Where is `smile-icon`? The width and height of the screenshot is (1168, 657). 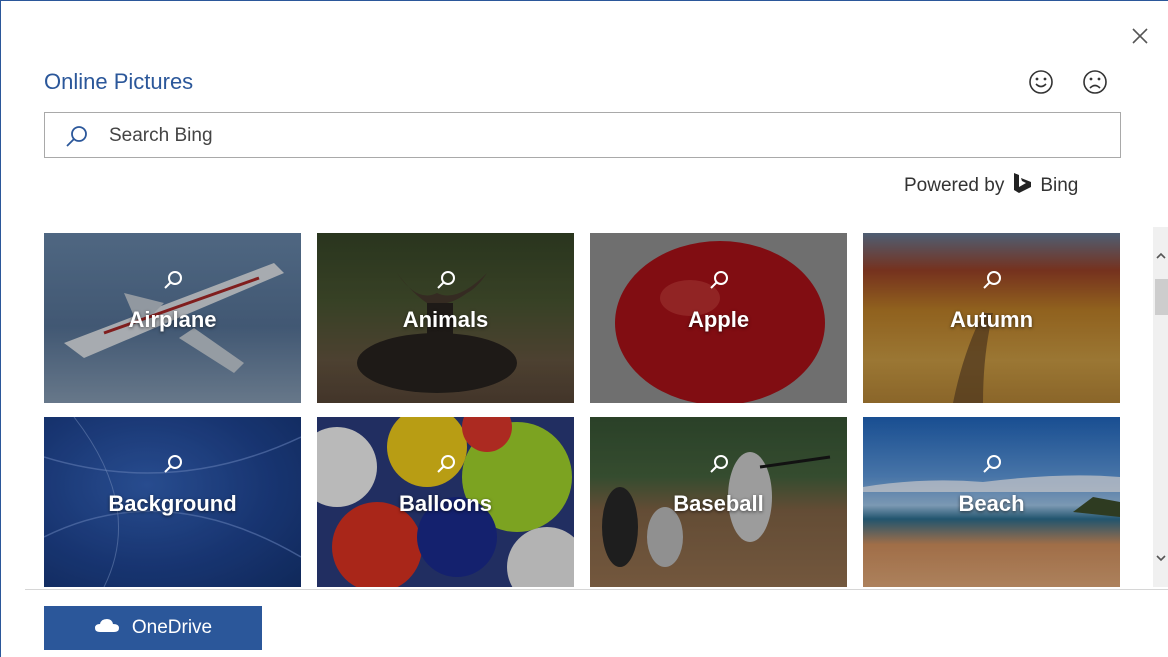
smile-icon is located at coordinates (1041, 82).